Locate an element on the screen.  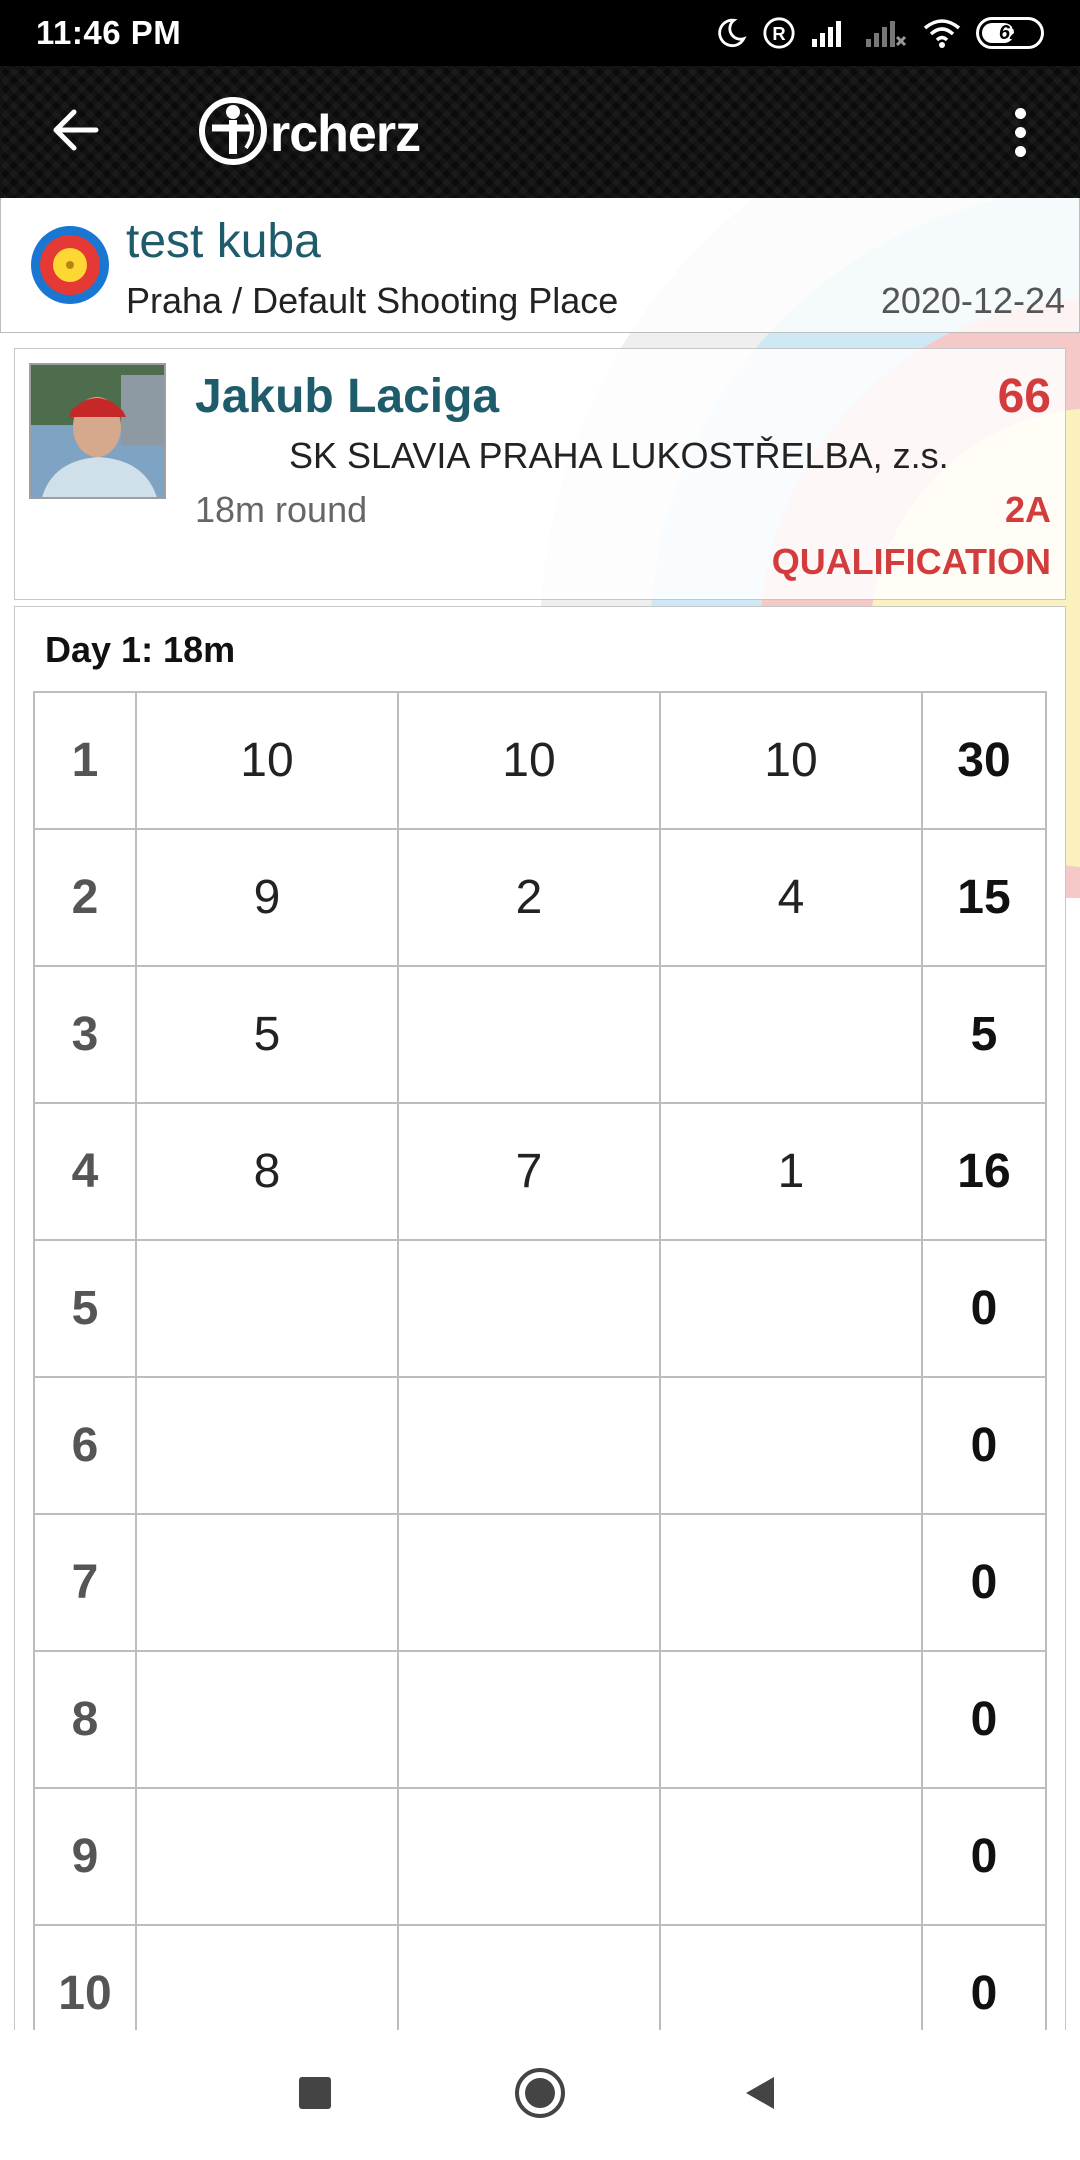
recents-button is located at coordinates (315, 2095).